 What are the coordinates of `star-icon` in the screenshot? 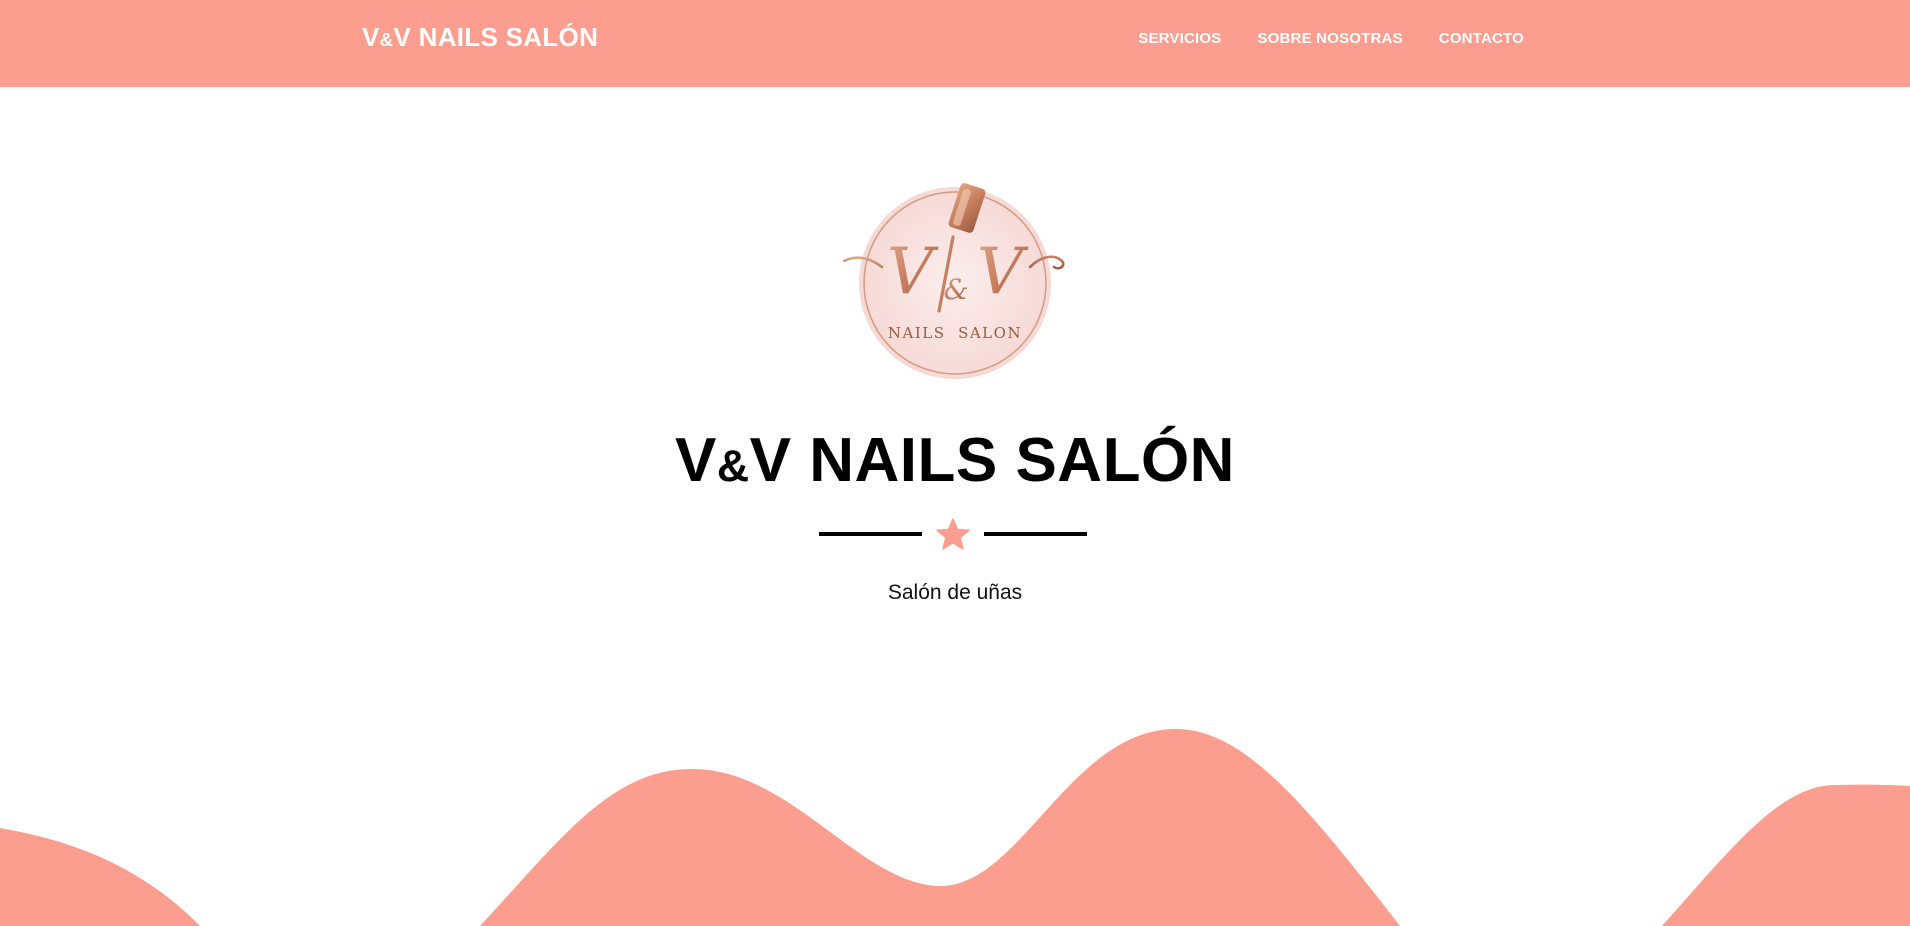 It's located at (953, 534).